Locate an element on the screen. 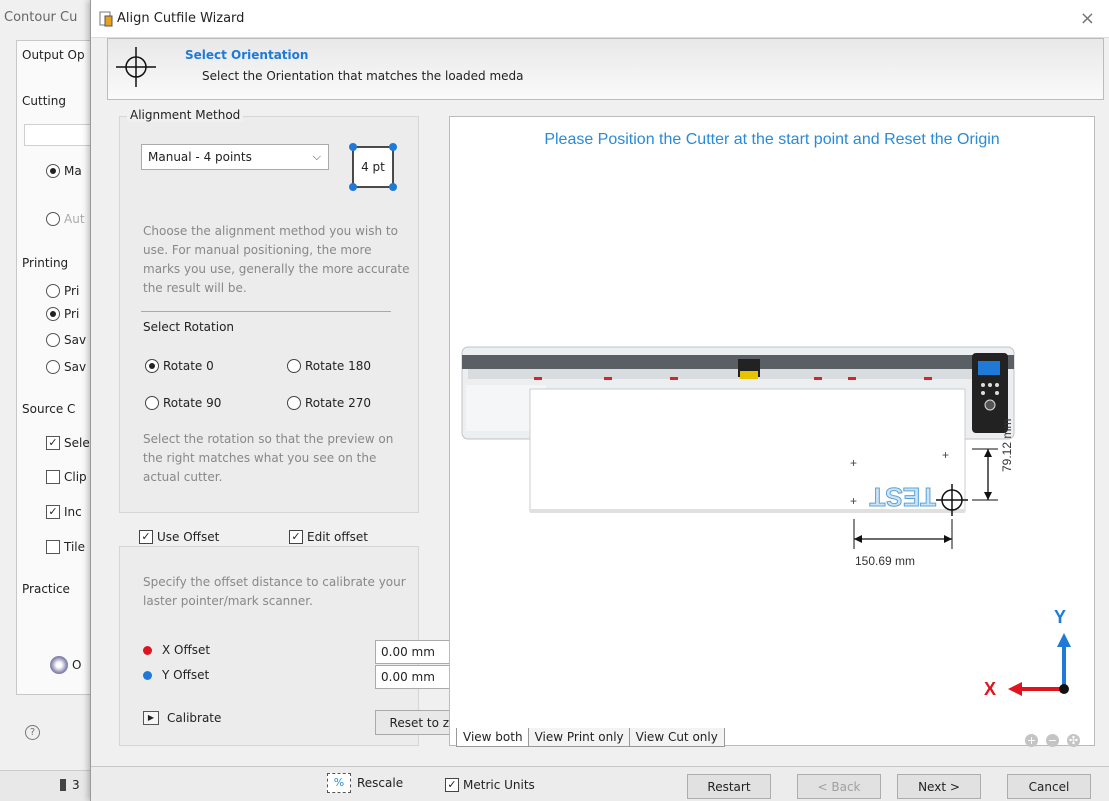  crosshair-icon is located at coordinates (136, 67).